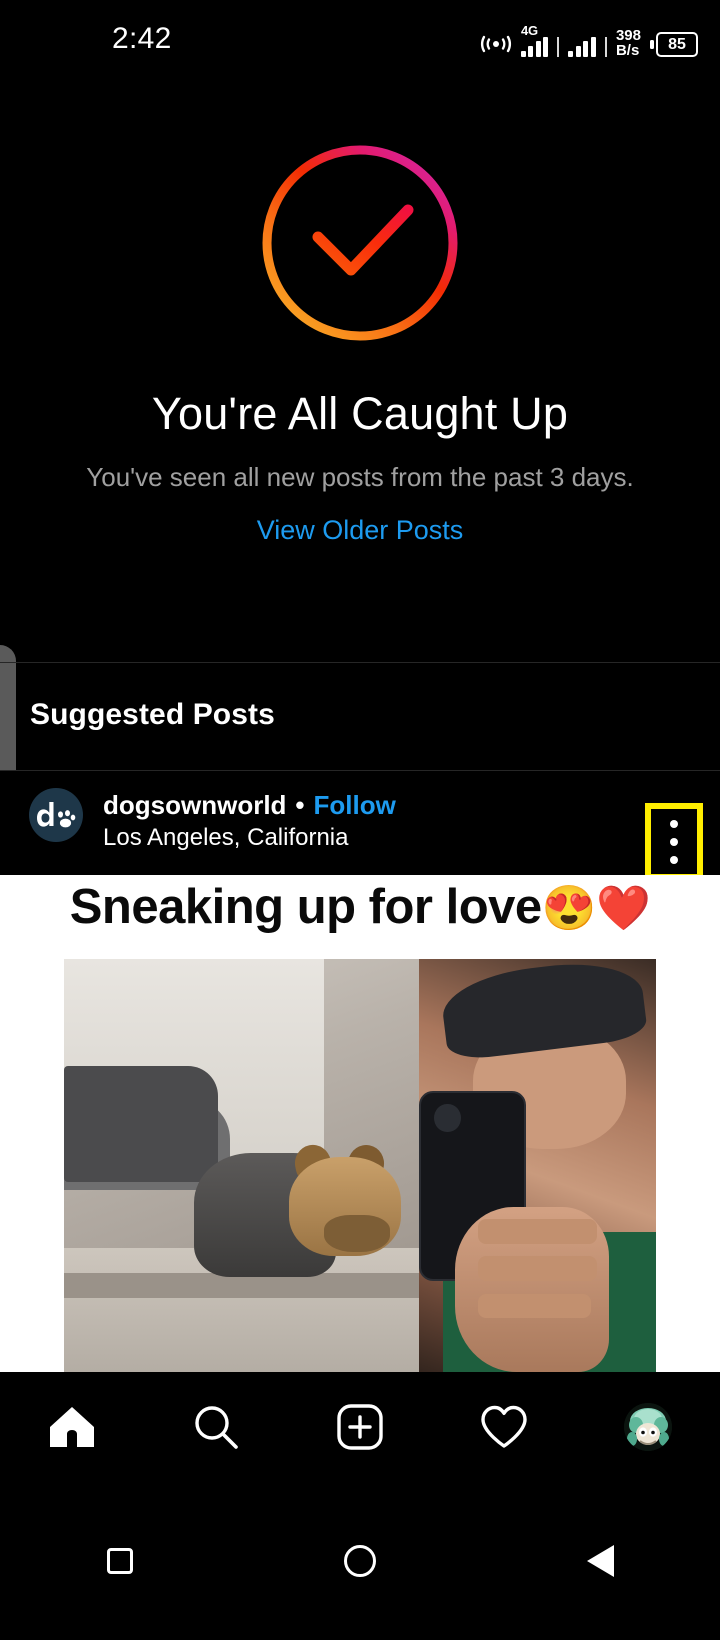 The image size is (720, 1640). Describe the element at coordinates (582, 47) in the screenshot. I see `signal-bars-sim2` at that location.